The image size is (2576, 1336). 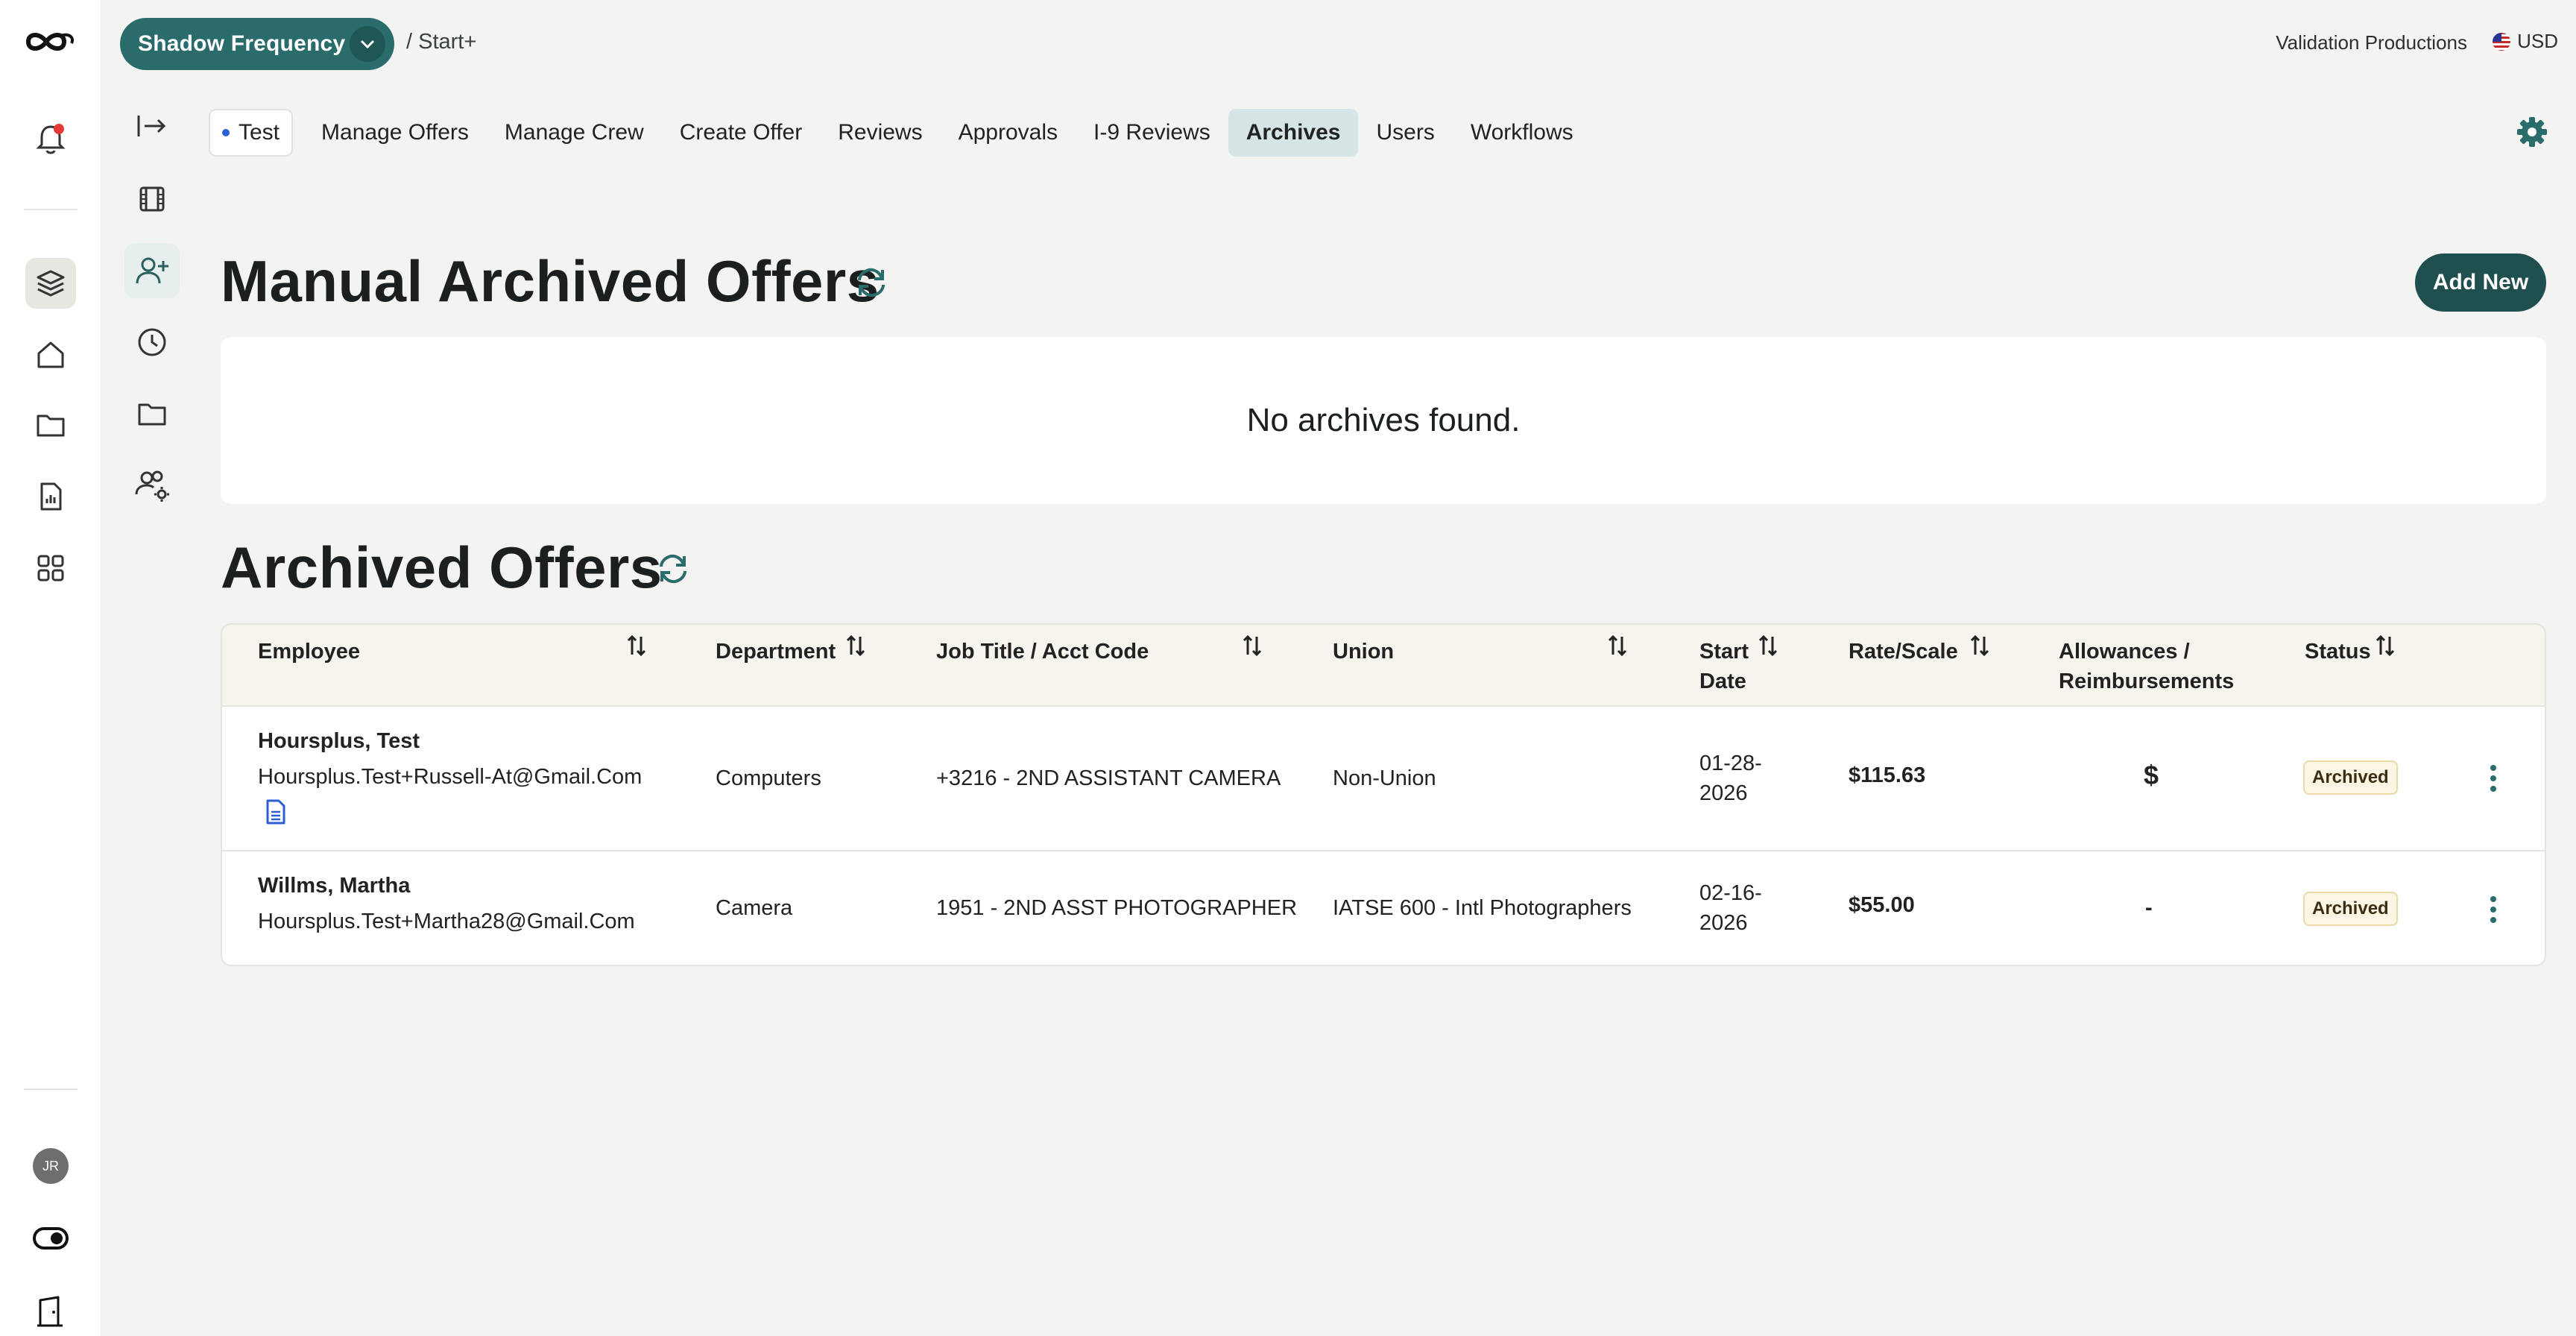 What do you see at coordinates (51, 209) in the screenshot?
I see `rail-divider` at bounding box center [51, 209].